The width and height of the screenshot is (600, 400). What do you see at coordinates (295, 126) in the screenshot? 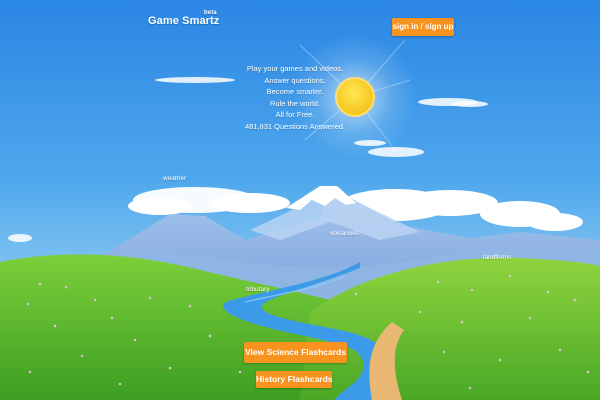
I see `questions-answered-count: 481,831 Questions Answered.` at bounding box center [295, 126].